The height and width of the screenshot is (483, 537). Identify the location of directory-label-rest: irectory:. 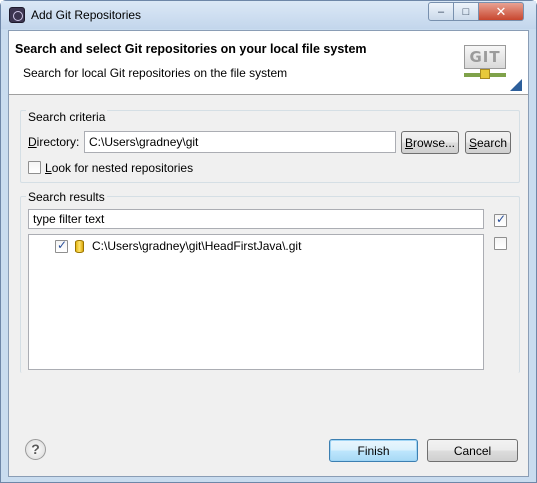
(58, 142).